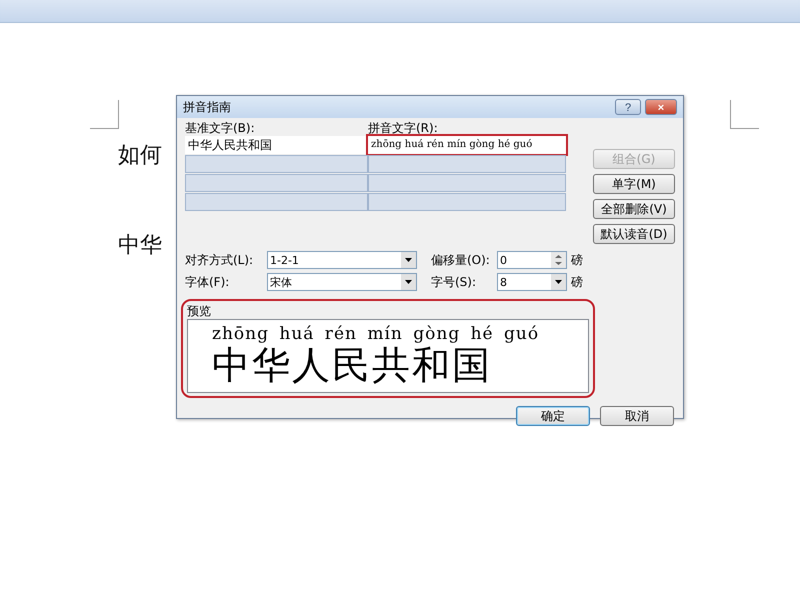 This screenshot has height=600, width=800. Describe the element at coordinates (634, 184) in the screenshot. I see `dialog-button: 单字(M)` at that location.